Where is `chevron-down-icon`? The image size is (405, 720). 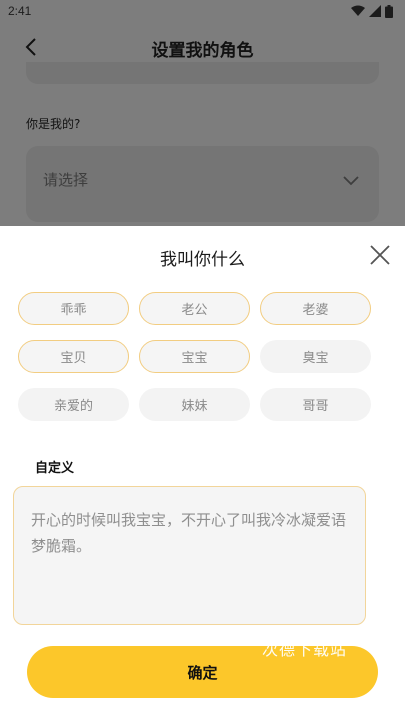 chevron-down-icon is located at coordinates (351, 181).